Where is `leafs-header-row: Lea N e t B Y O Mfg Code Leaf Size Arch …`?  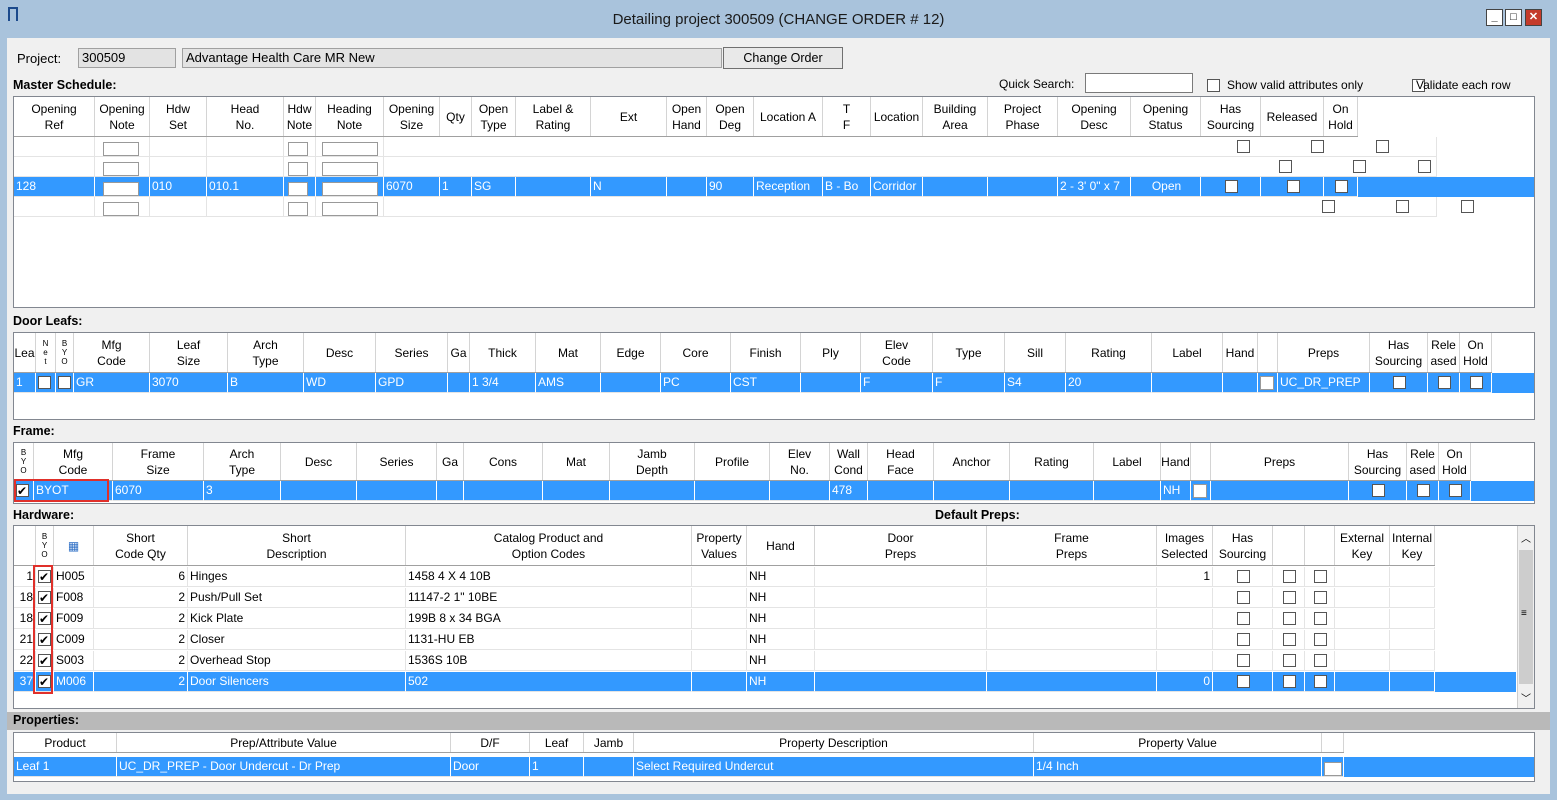
leafs-header-row: Lea N e t B Y O Mfg Code Leaf Size Arch … is located at coordinates (753, 353).